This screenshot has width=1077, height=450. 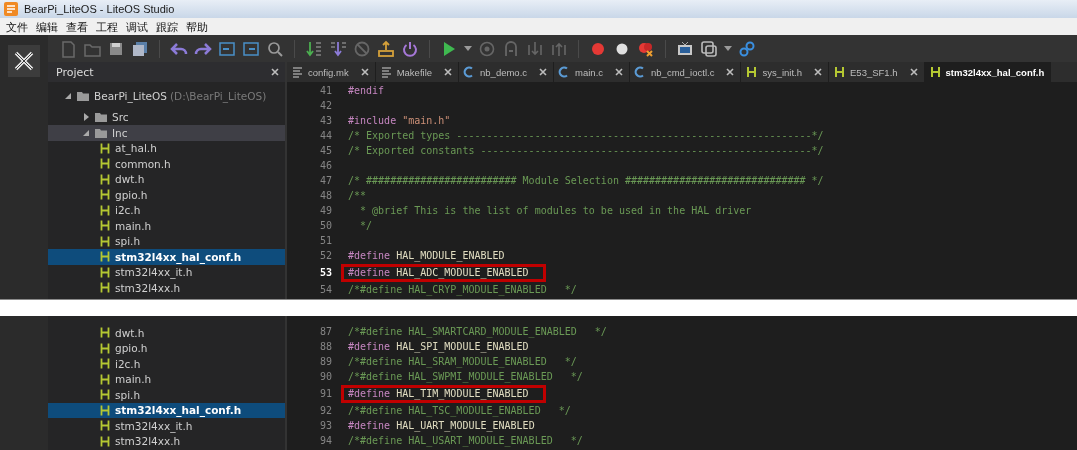 I want to click on editor-tab: nb_cmd_ioctl.c, so click(x=686, y=72).